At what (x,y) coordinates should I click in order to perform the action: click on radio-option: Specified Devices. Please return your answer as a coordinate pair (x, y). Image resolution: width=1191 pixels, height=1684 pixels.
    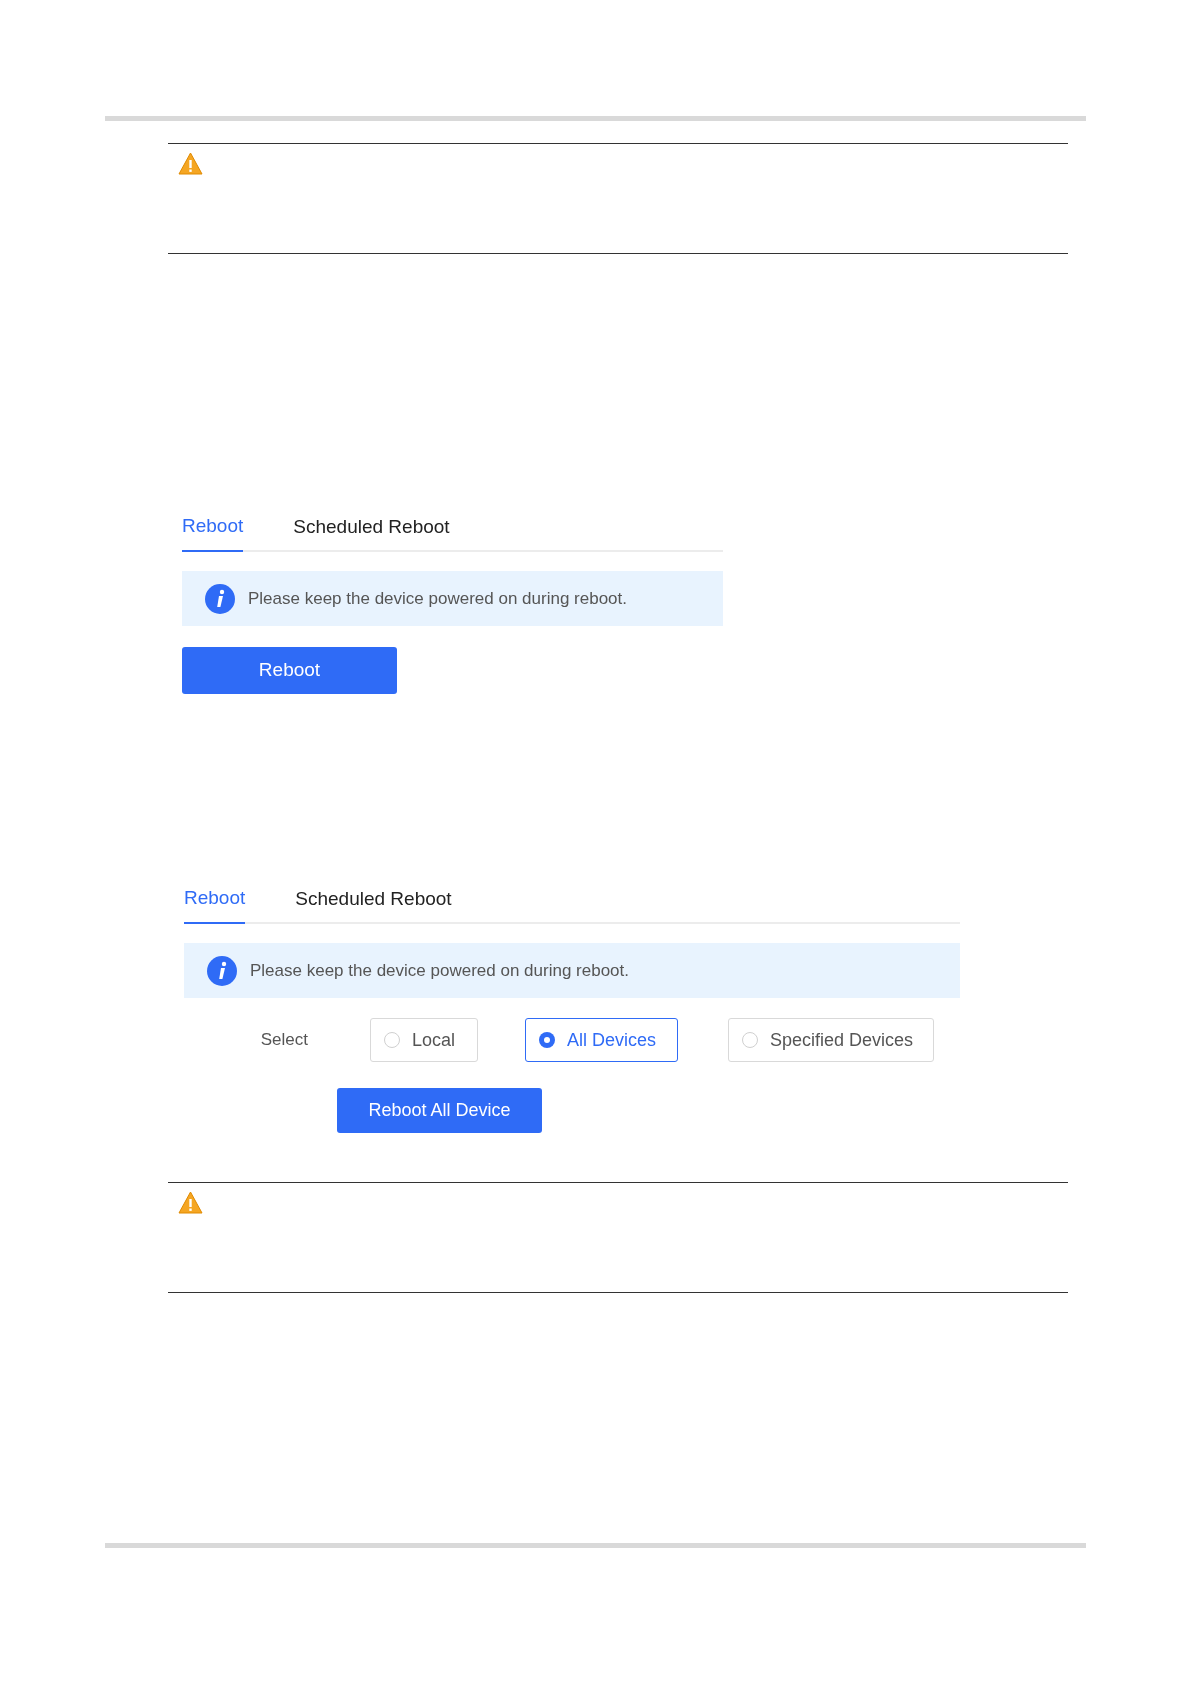
    Looking at the image, I should click on (831, 1040).